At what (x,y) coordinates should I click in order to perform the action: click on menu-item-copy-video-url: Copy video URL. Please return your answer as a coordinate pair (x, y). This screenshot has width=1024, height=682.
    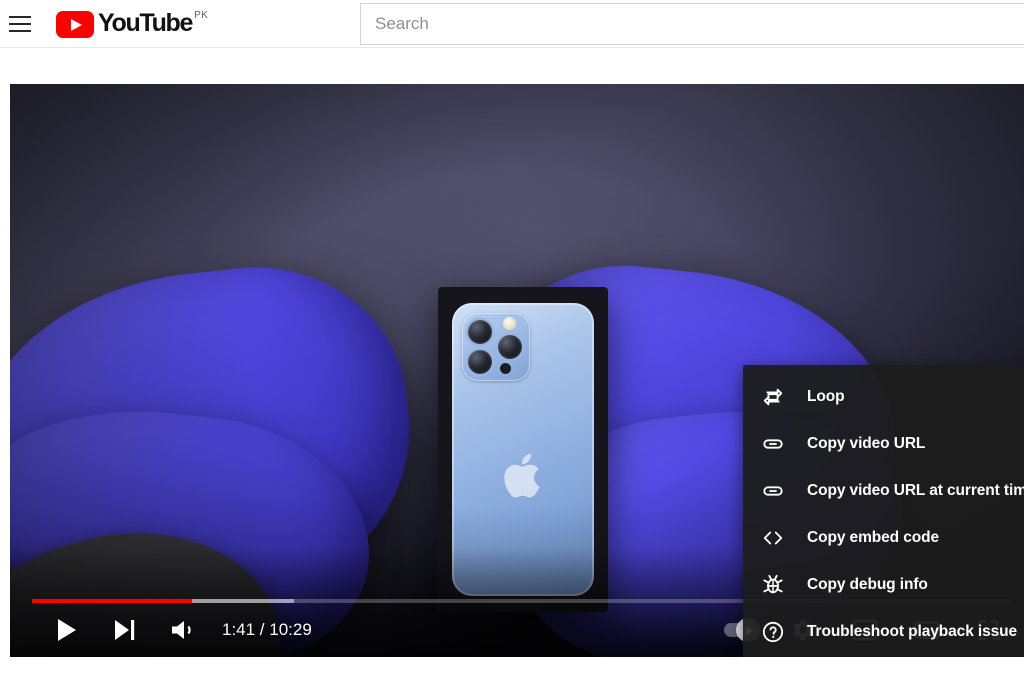
    Looking at the image, I should click on (883, 443).